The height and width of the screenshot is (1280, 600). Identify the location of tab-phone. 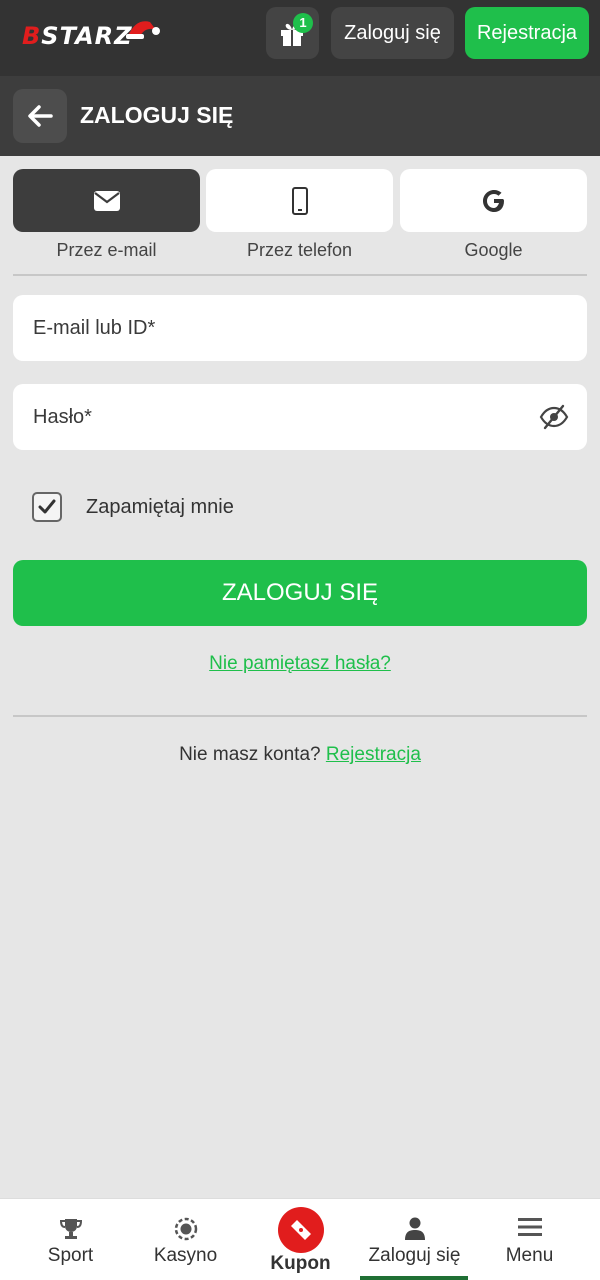
(299, 200).